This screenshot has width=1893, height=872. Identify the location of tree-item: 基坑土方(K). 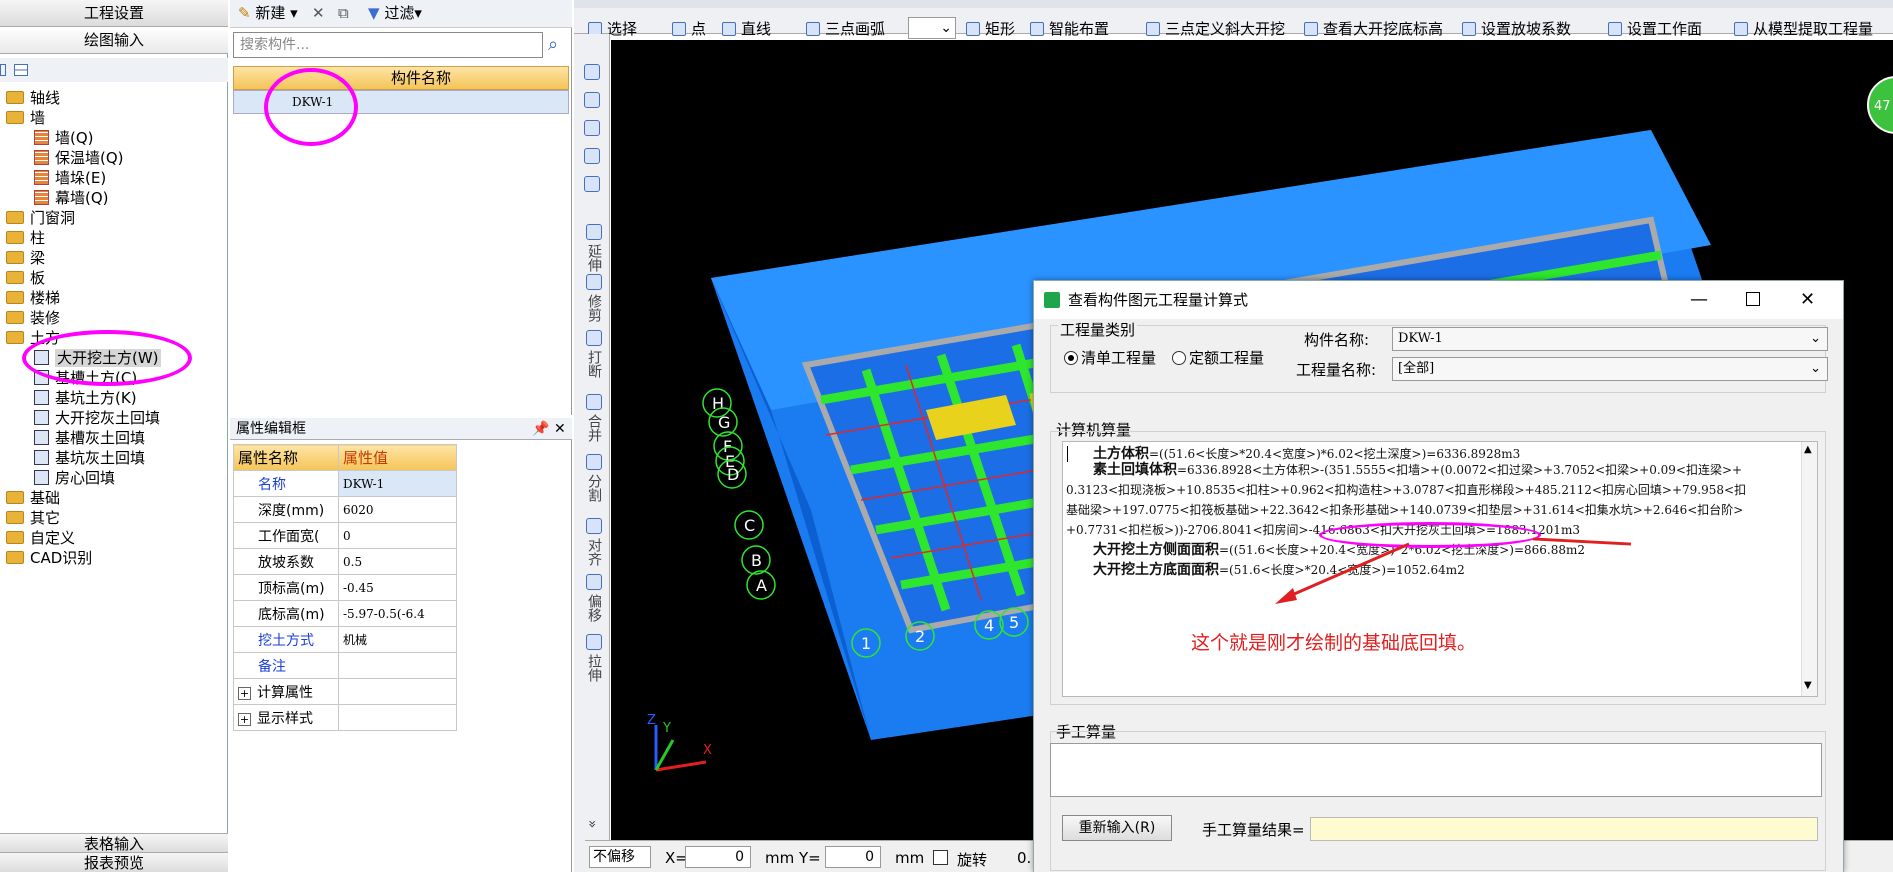
(85, 398).